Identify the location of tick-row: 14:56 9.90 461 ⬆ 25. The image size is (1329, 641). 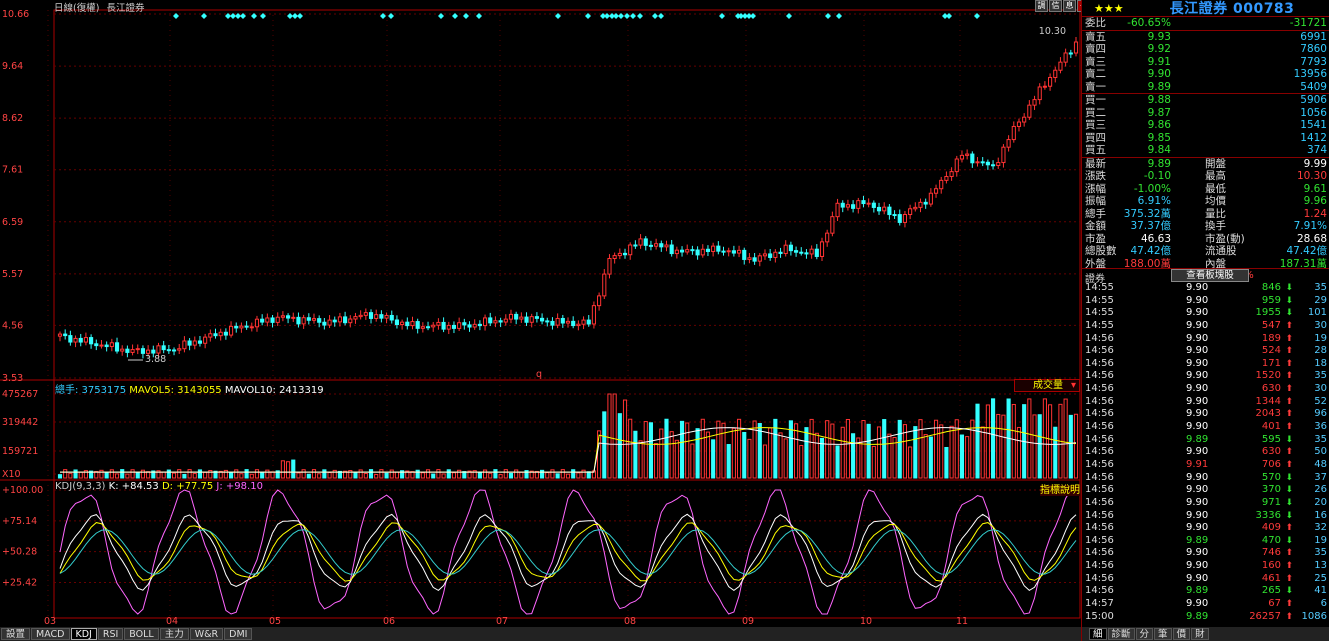
(1205, 579).